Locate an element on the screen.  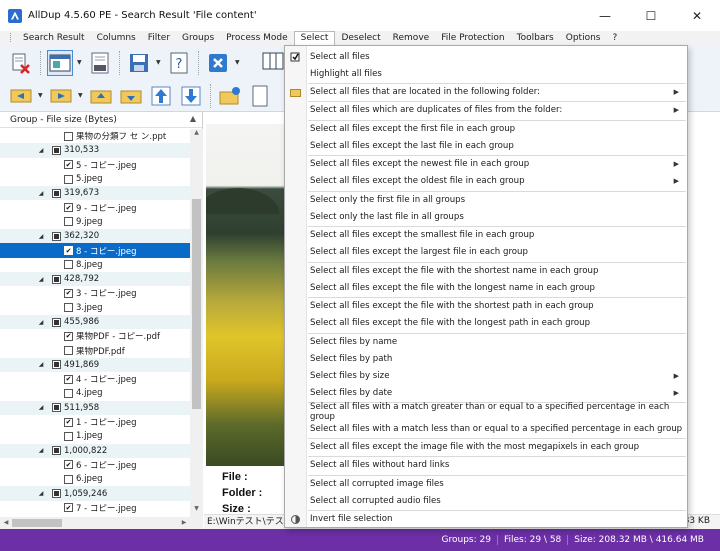
select-menu-item: Select all corrupted image files is located at coordinates (486, 483).